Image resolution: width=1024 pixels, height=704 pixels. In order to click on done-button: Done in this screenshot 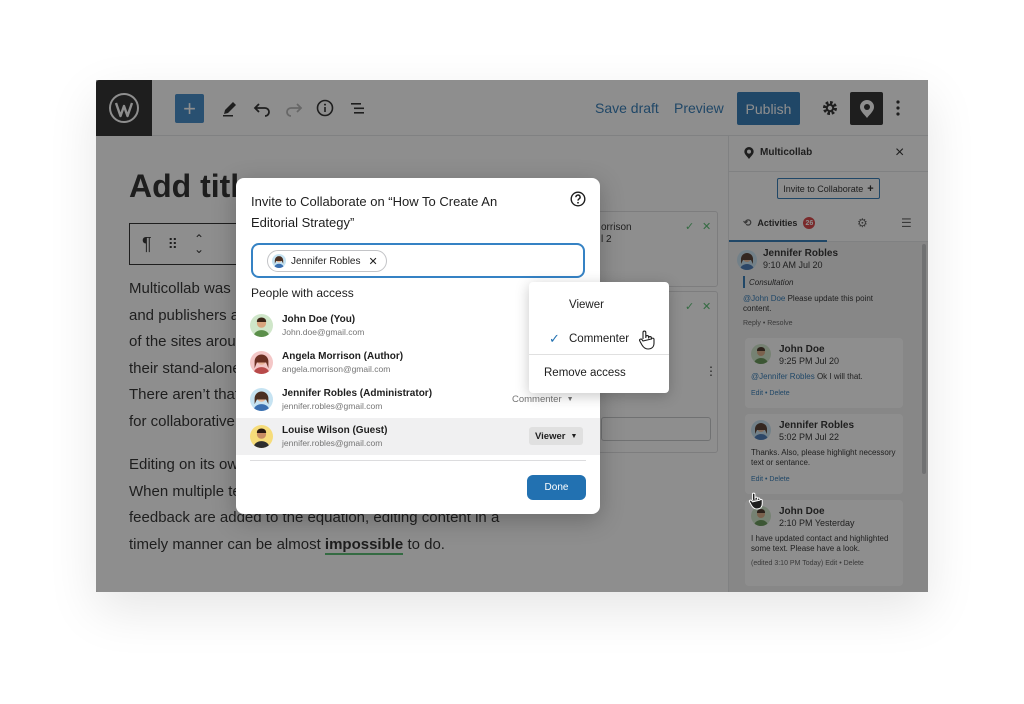, I will do `click(556, 487)`.